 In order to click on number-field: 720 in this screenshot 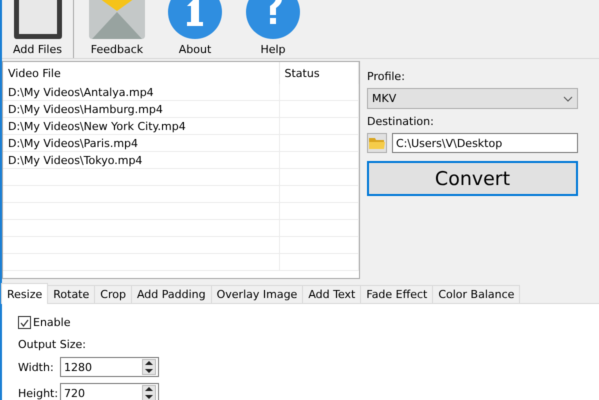, I will do `click(109, 391)`.